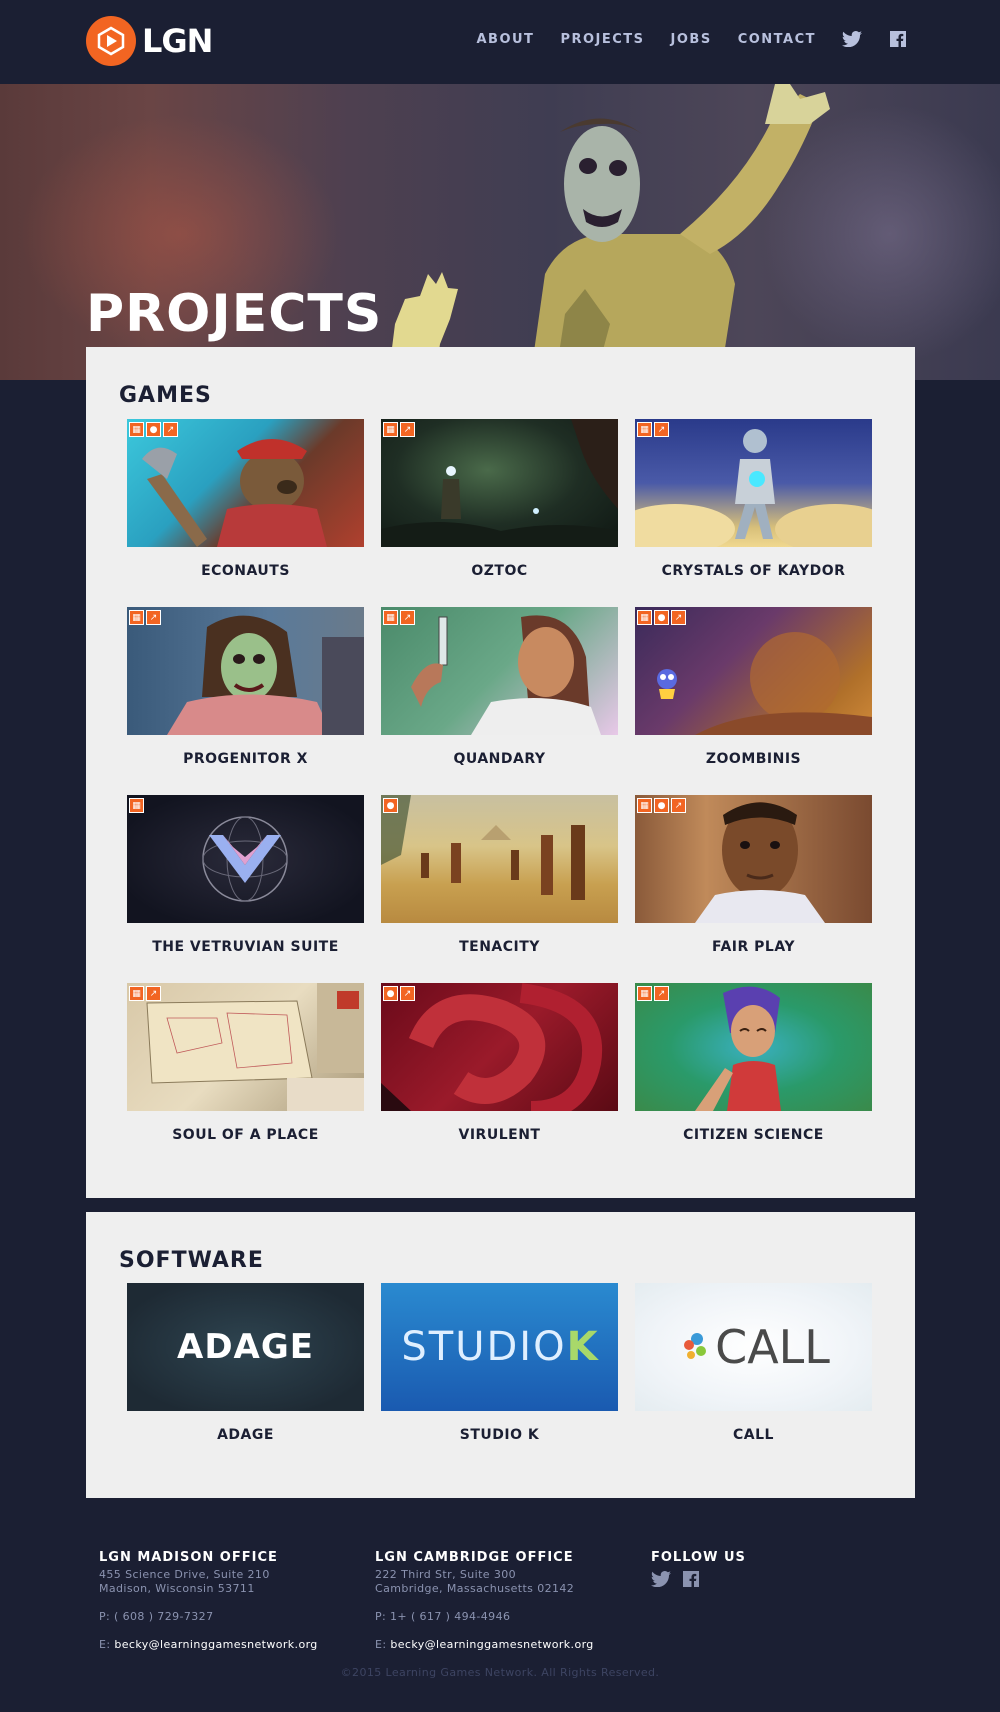 Image resolution: width=1000 pixels, height=1712 pixels. Describe the element at coordinates (499, 759) in the screenshot. I see `project-title: QUANDARY` at that location.